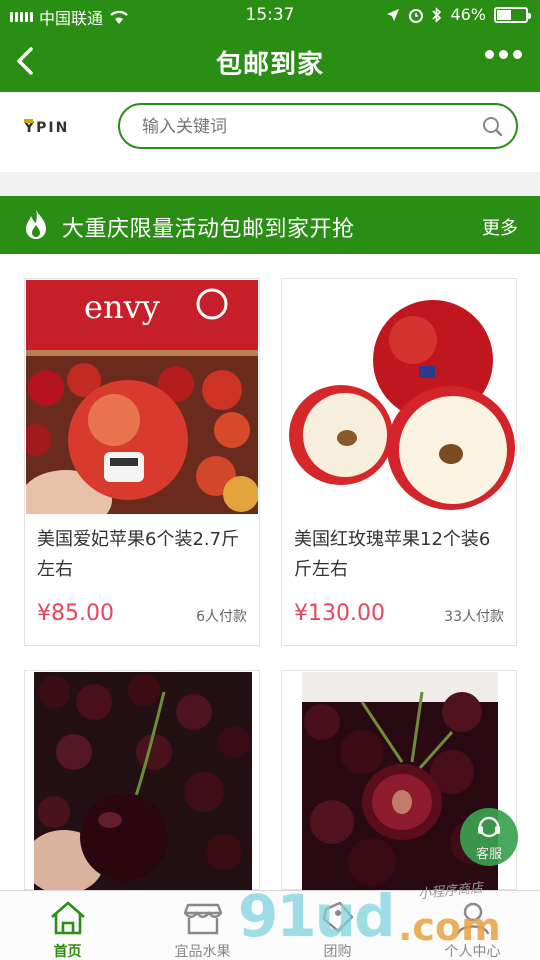 This screenshot has height=960, width=540. I want to click on status-right: 46%, so click(458, 14).